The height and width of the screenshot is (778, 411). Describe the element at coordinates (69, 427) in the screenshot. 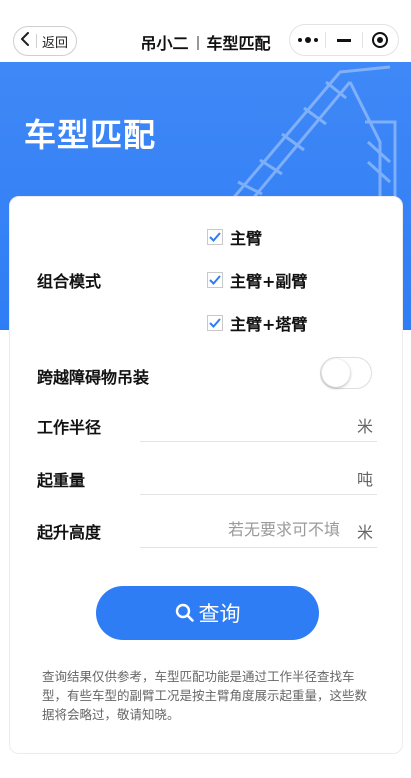

I see `radius-label: 工作半径` at that location.